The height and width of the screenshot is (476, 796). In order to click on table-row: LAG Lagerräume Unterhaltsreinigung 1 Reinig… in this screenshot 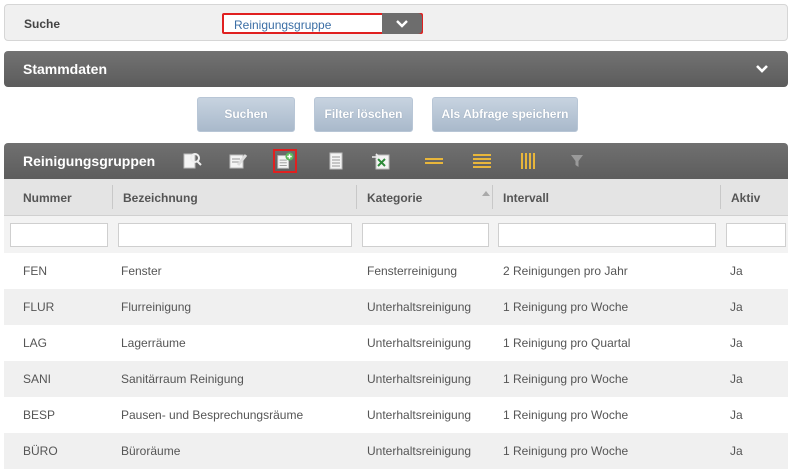, I will do `click(396, 343)`.